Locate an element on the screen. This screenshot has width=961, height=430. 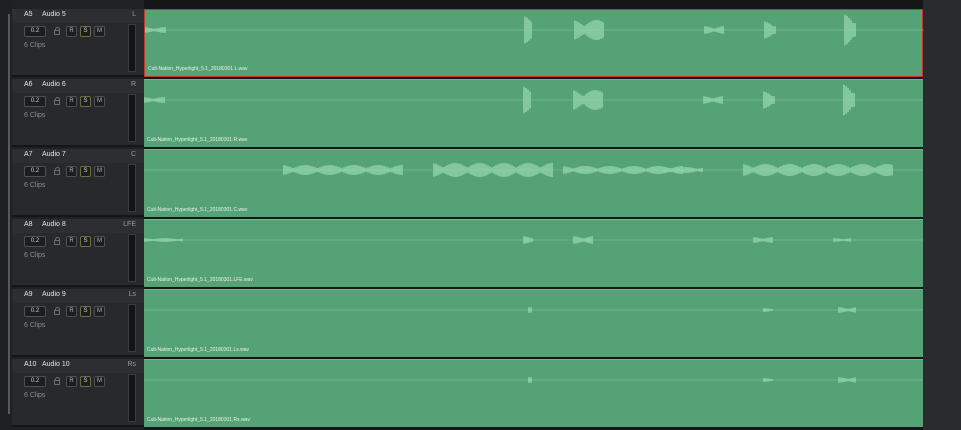
track-rail is located at coordinates (9, 214).